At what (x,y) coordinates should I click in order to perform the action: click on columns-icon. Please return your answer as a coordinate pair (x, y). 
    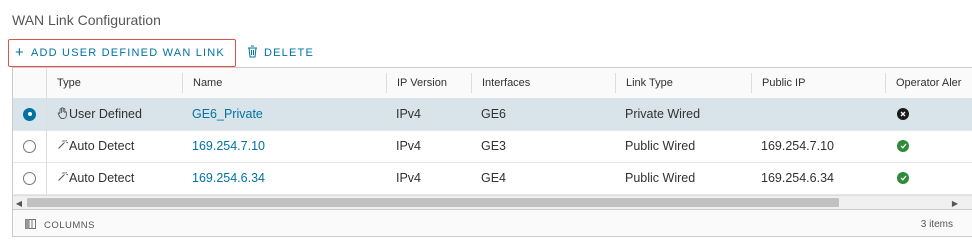
    Looking at the image, I should click on (30, 225).